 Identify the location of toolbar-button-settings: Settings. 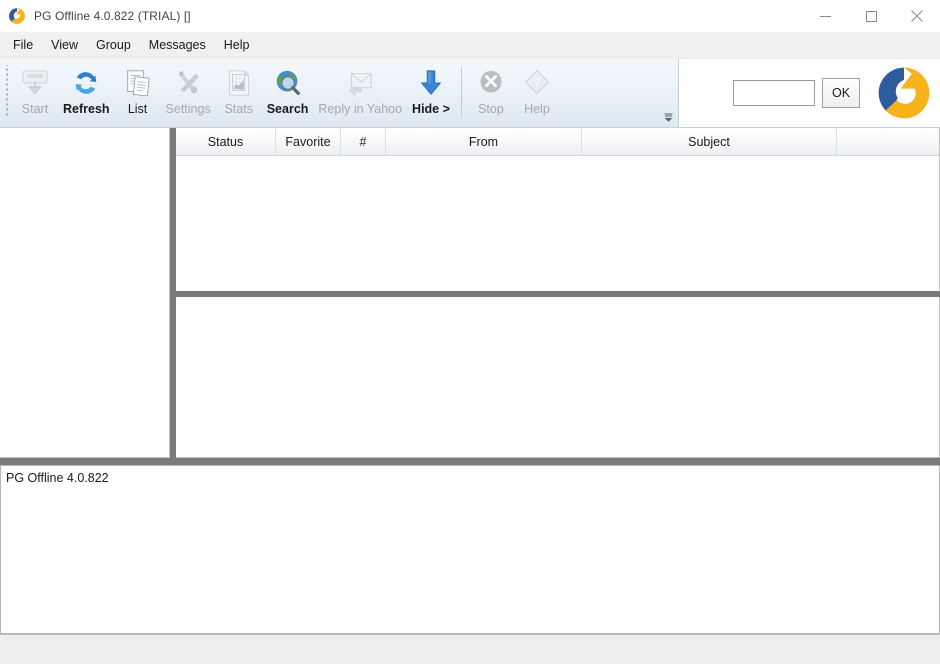
(188, 89).